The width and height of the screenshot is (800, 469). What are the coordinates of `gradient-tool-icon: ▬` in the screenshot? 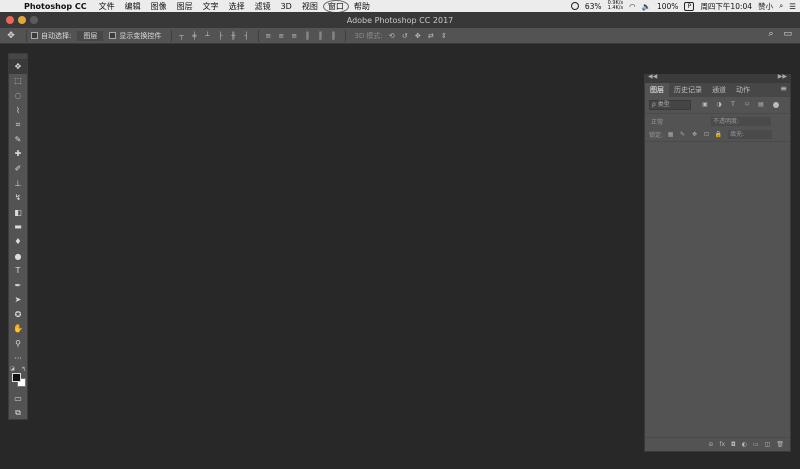 It's located at (18, 227).